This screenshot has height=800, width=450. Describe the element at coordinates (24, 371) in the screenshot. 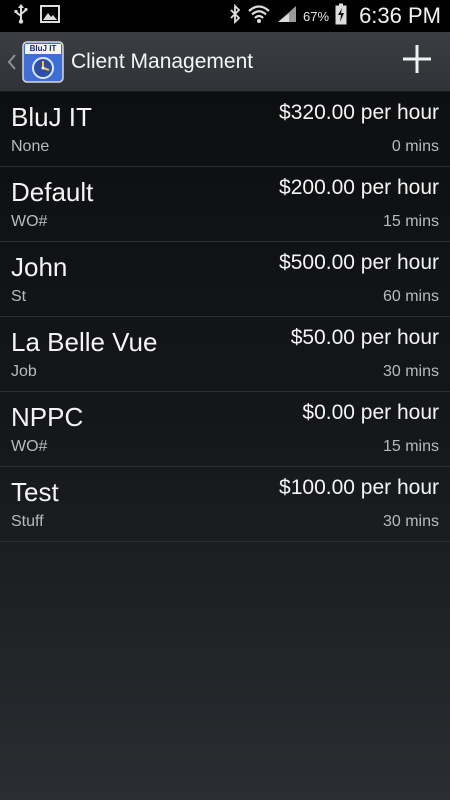

I see `client-reference: Job` at that location.